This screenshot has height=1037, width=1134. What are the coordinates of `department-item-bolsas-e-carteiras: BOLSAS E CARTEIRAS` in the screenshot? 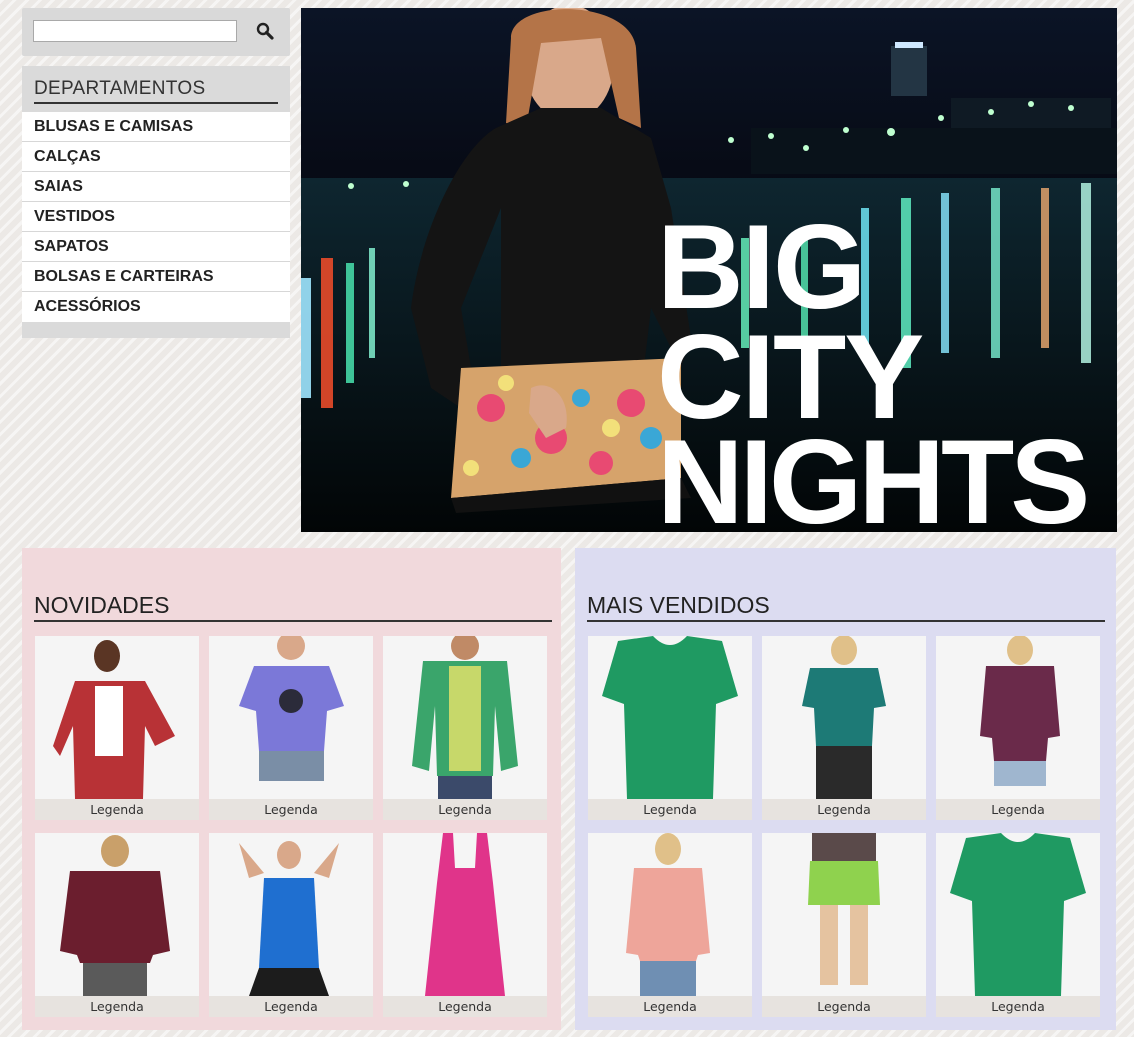 It's located at (156, 277).